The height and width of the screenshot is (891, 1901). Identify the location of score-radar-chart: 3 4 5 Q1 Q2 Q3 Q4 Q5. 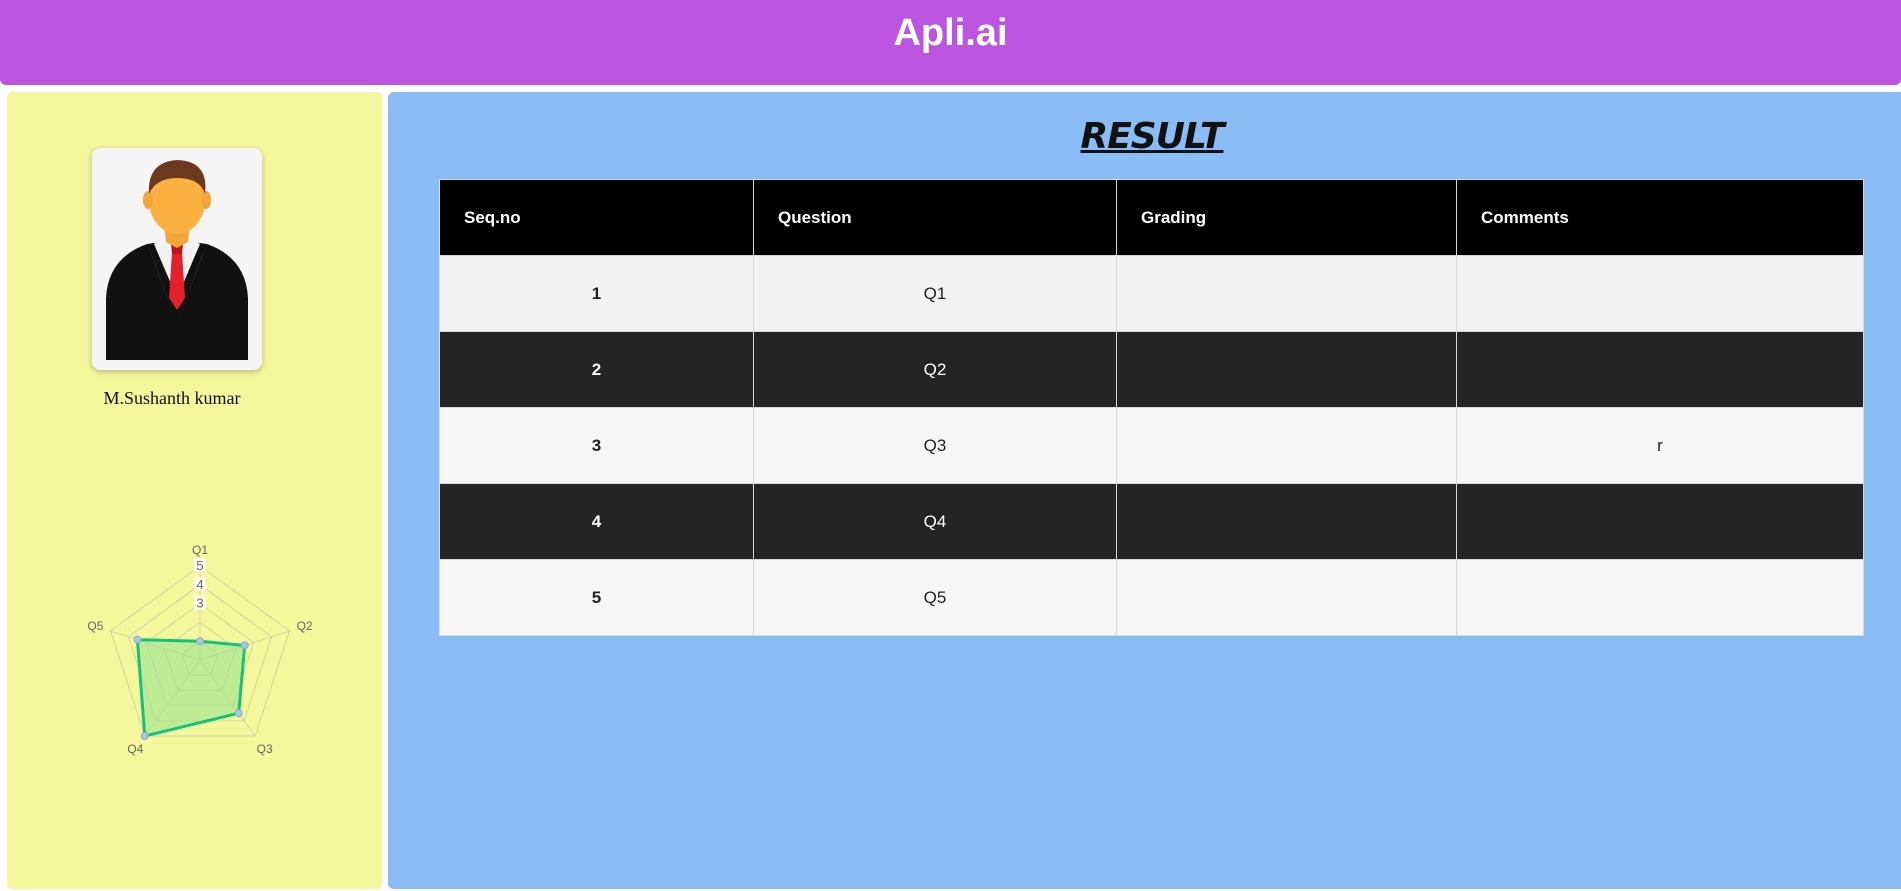
(200, 649).